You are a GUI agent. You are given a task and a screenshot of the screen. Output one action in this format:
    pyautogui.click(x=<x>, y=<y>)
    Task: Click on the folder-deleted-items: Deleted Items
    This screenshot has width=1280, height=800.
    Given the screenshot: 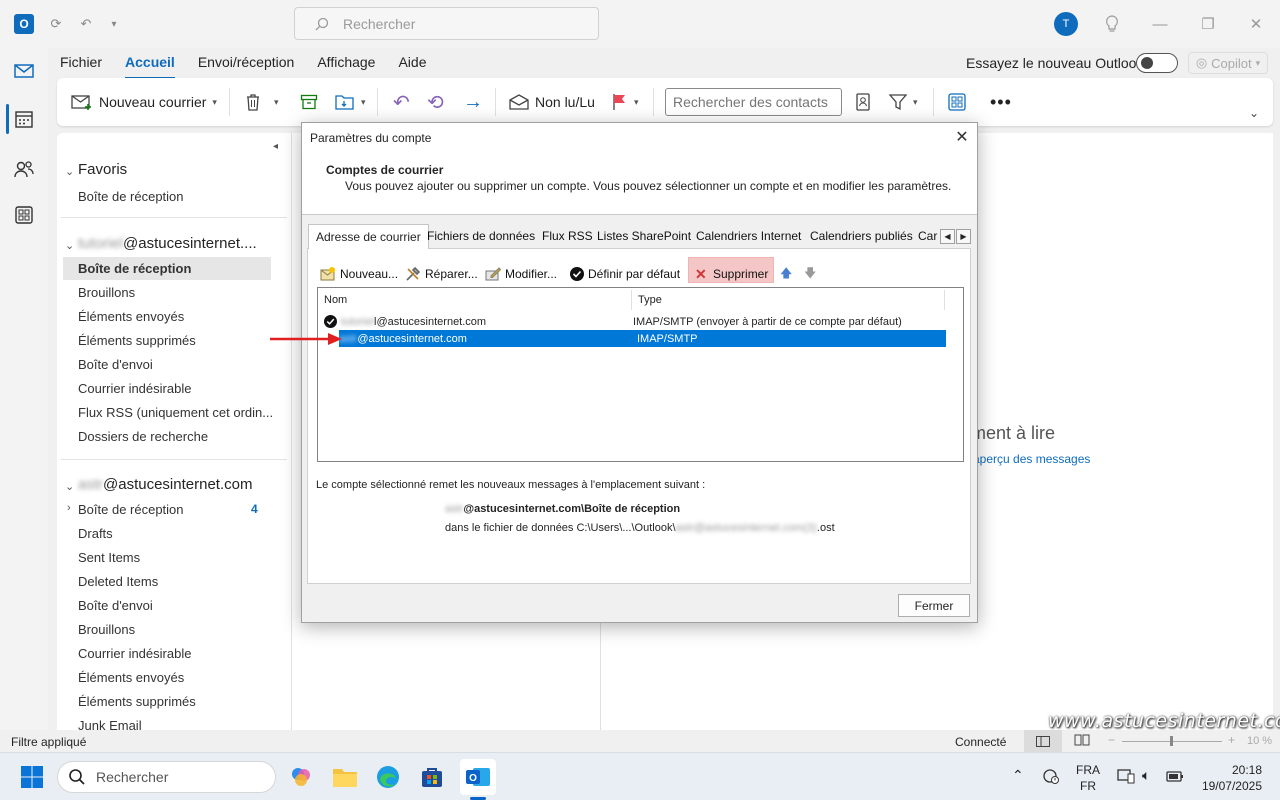 What is the action you would take?
    pyautogui.click(x=118, y=581)
    